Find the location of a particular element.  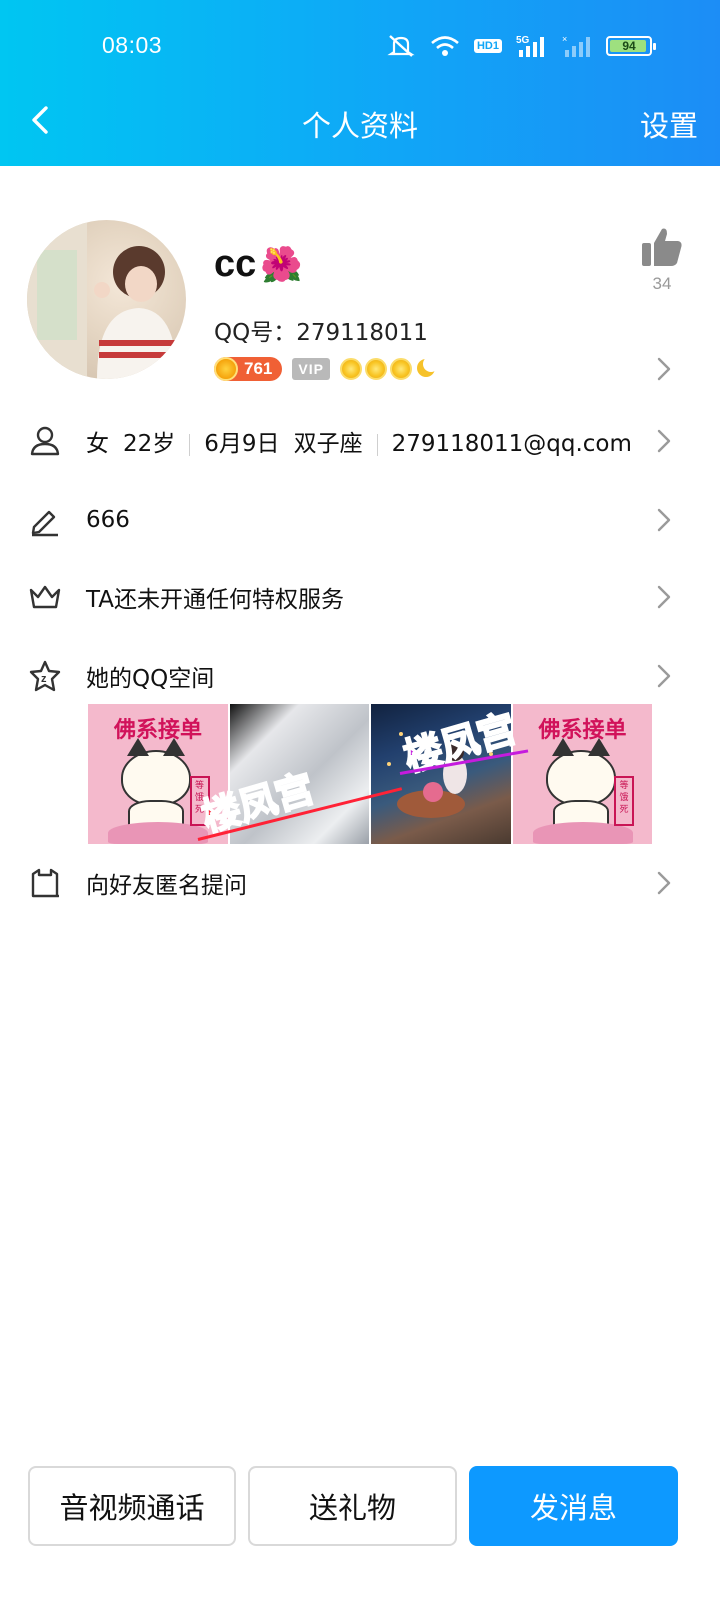

person-icon is located at coordinates (45, 441).